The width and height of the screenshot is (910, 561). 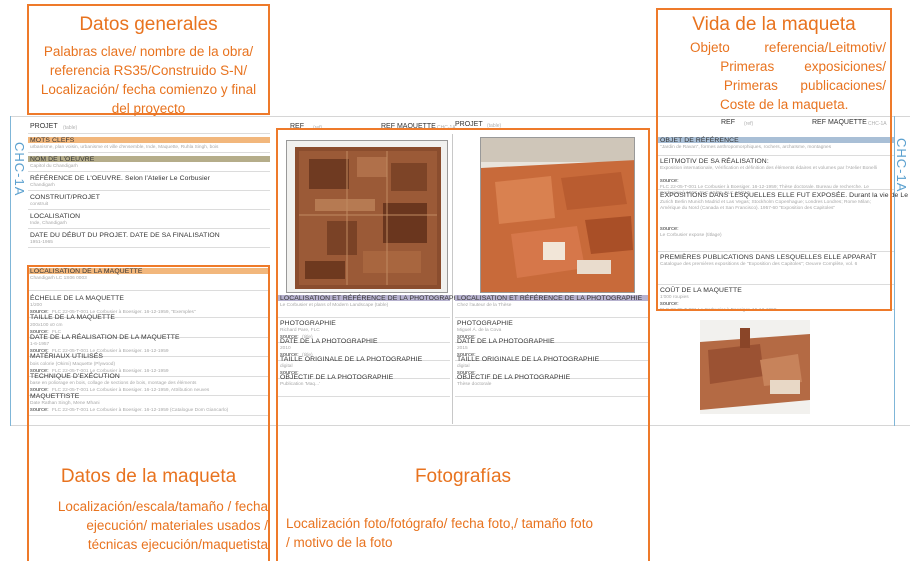 What do you see at coordinates (41, 242) in the screenshot?
I see `field-value: 1951-1965` at bounding box center [41, 242].